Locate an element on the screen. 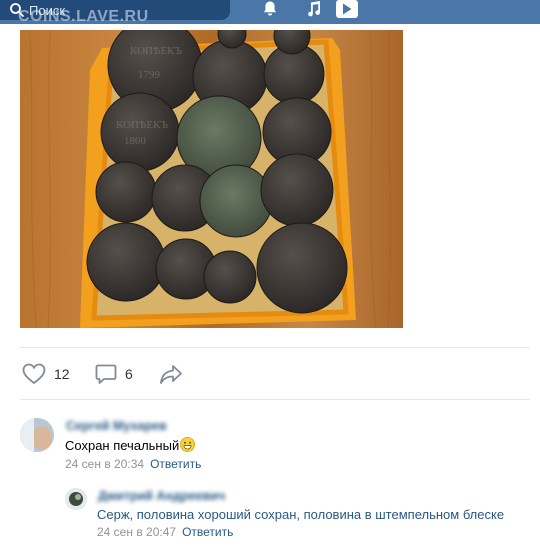  comment-date: 24 сен в 20:34 is located at coordinates (104, 464).